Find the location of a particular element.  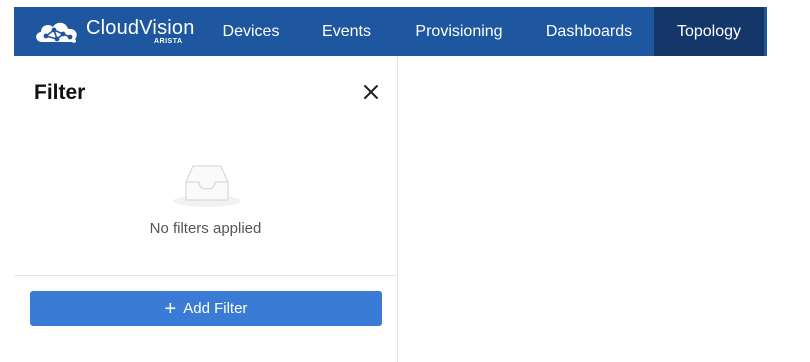

brand-subtitle: ARISTA is located at coordinates (168, 41).